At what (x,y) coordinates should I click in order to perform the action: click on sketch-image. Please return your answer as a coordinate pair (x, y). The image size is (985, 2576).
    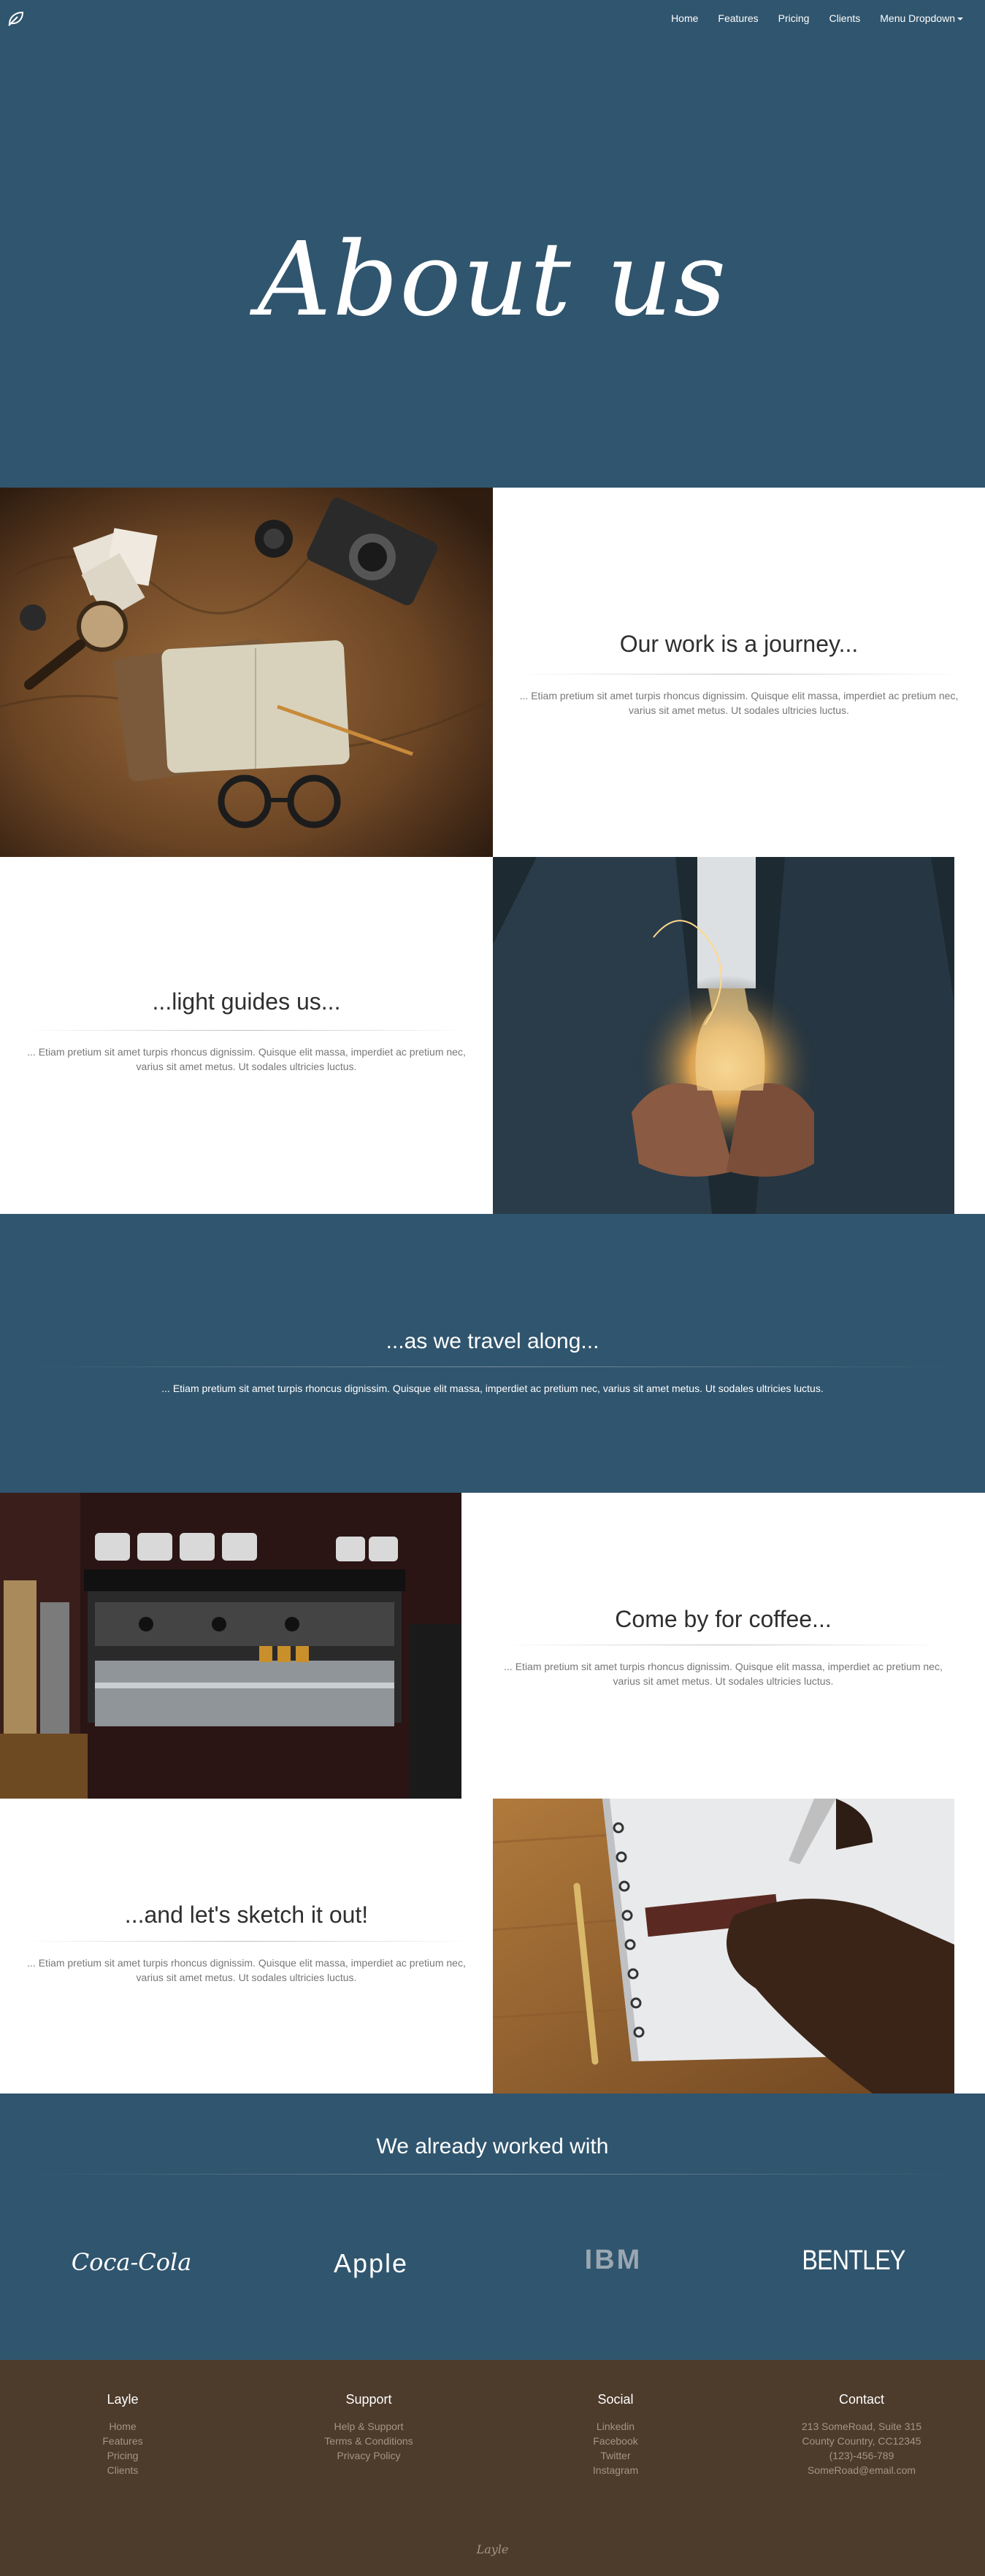
    Looking at the image, I should click on (723, 1946).